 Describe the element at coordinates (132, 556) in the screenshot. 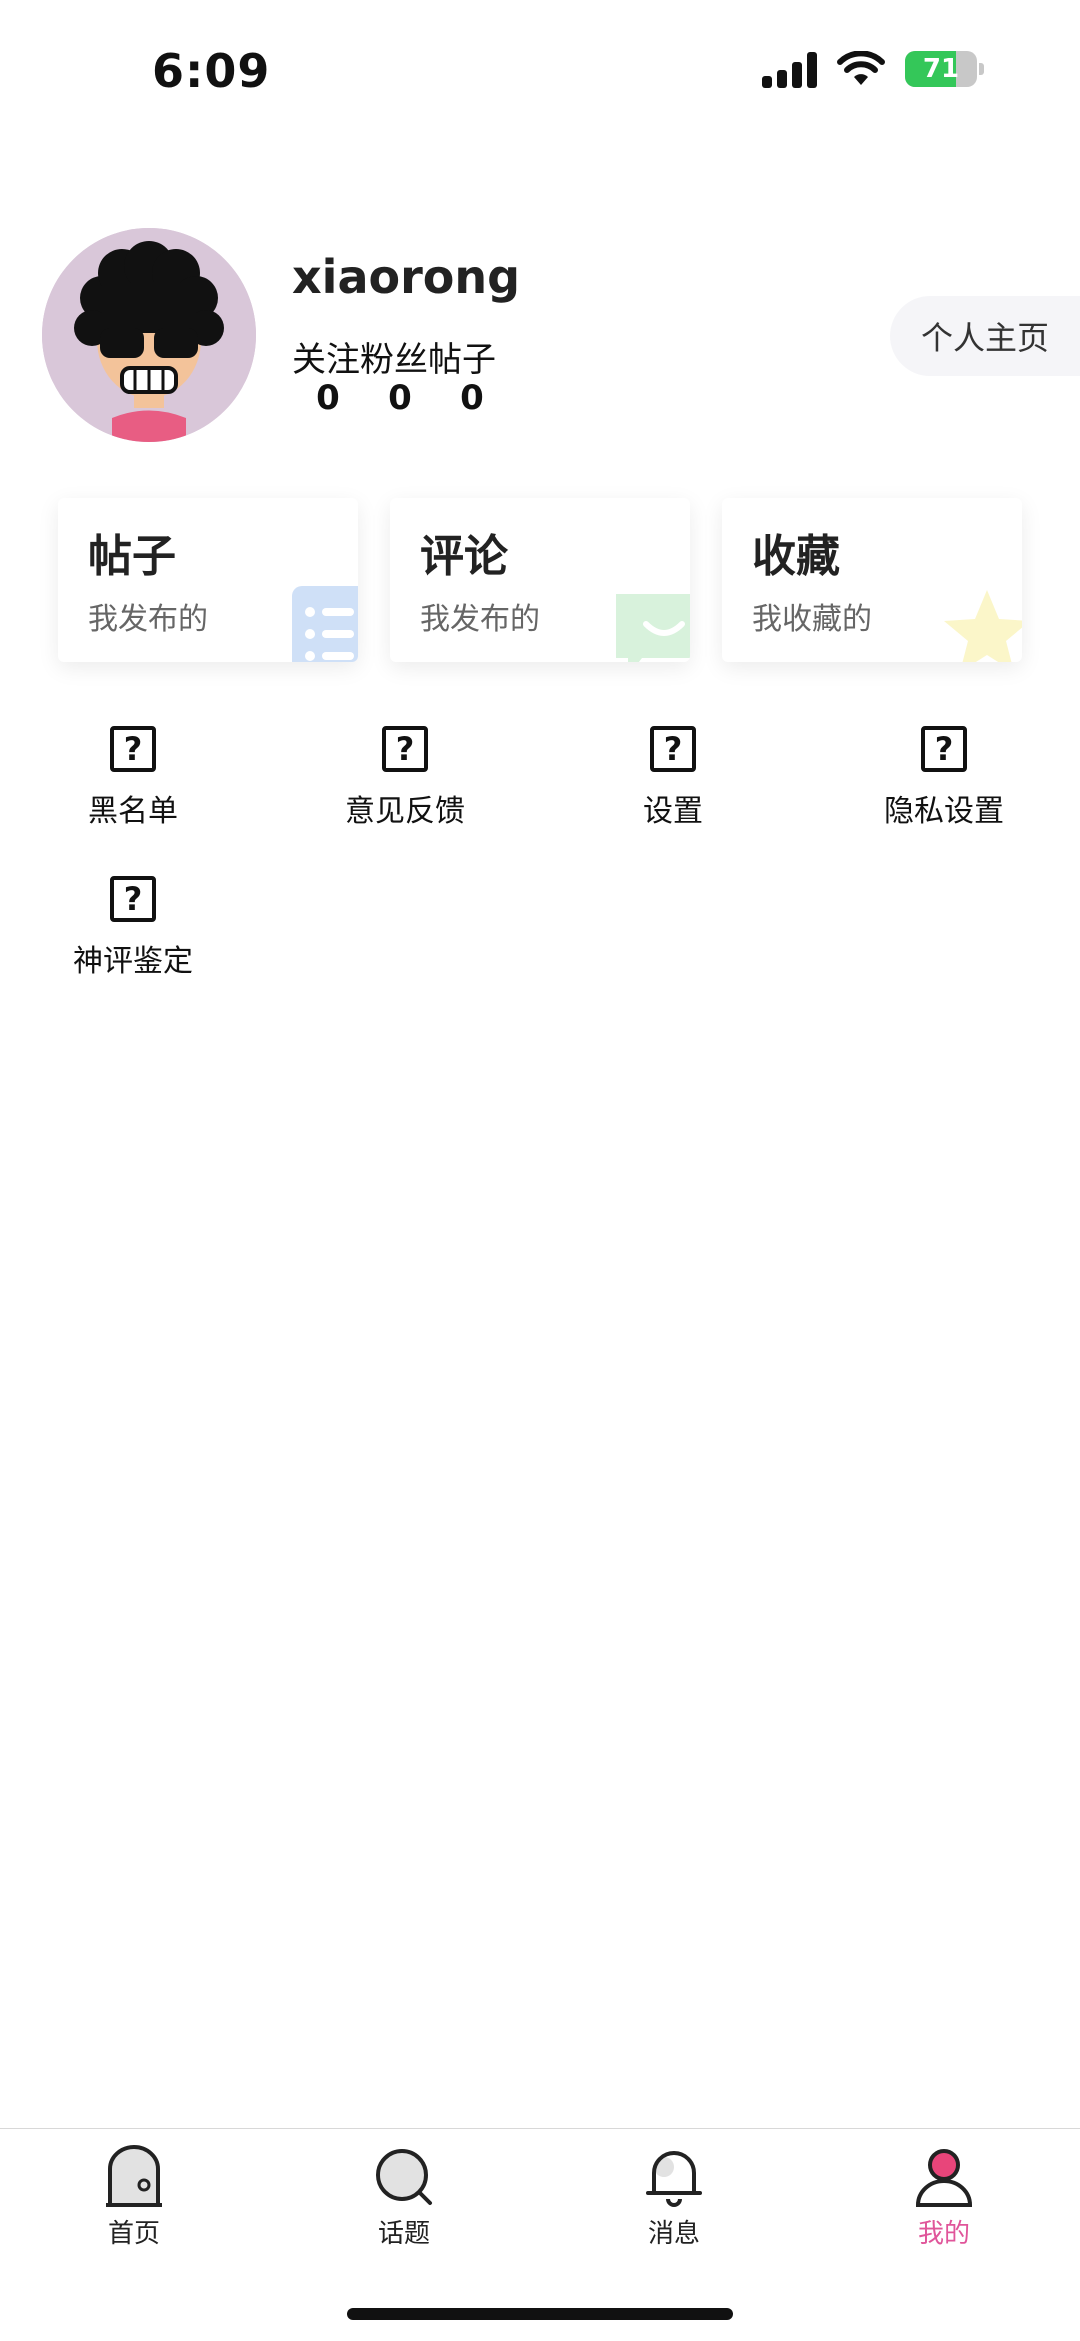

I see `card-title: 帖子` at that location.